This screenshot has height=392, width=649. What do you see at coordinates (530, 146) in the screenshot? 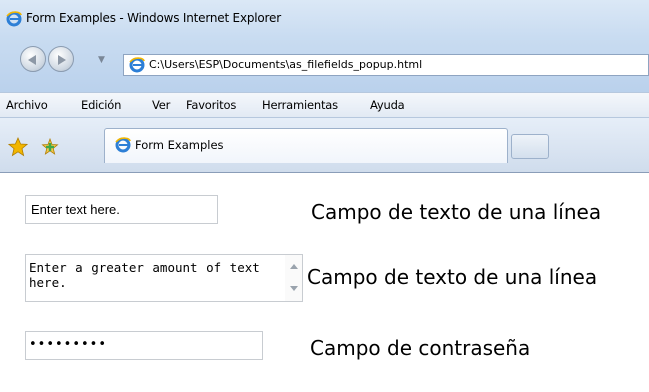
I see `new-tab-button` at bounding box center [530, 146].